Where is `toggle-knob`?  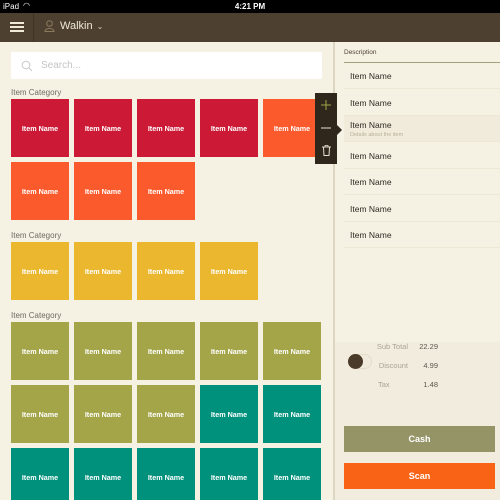 toggle-knob is located at coordinates (355, 361).